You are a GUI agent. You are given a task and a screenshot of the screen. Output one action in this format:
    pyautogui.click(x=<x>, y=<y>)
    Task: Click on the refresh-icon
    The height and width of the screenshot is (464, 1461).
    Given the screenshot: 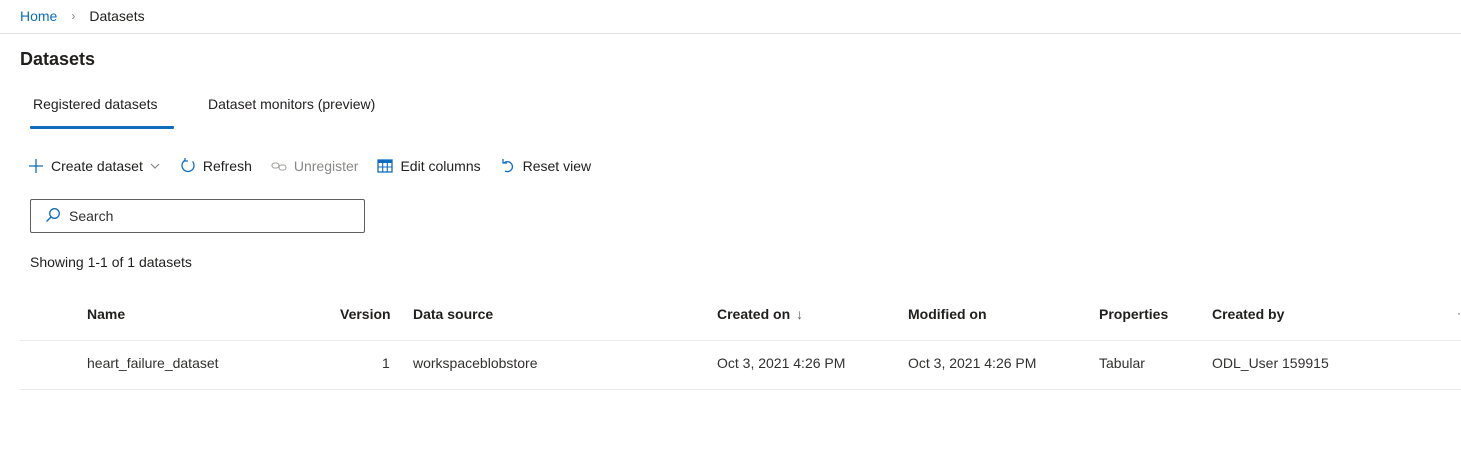 What is the action you would take?
    pyautogui.click(x=188, y=166)
    